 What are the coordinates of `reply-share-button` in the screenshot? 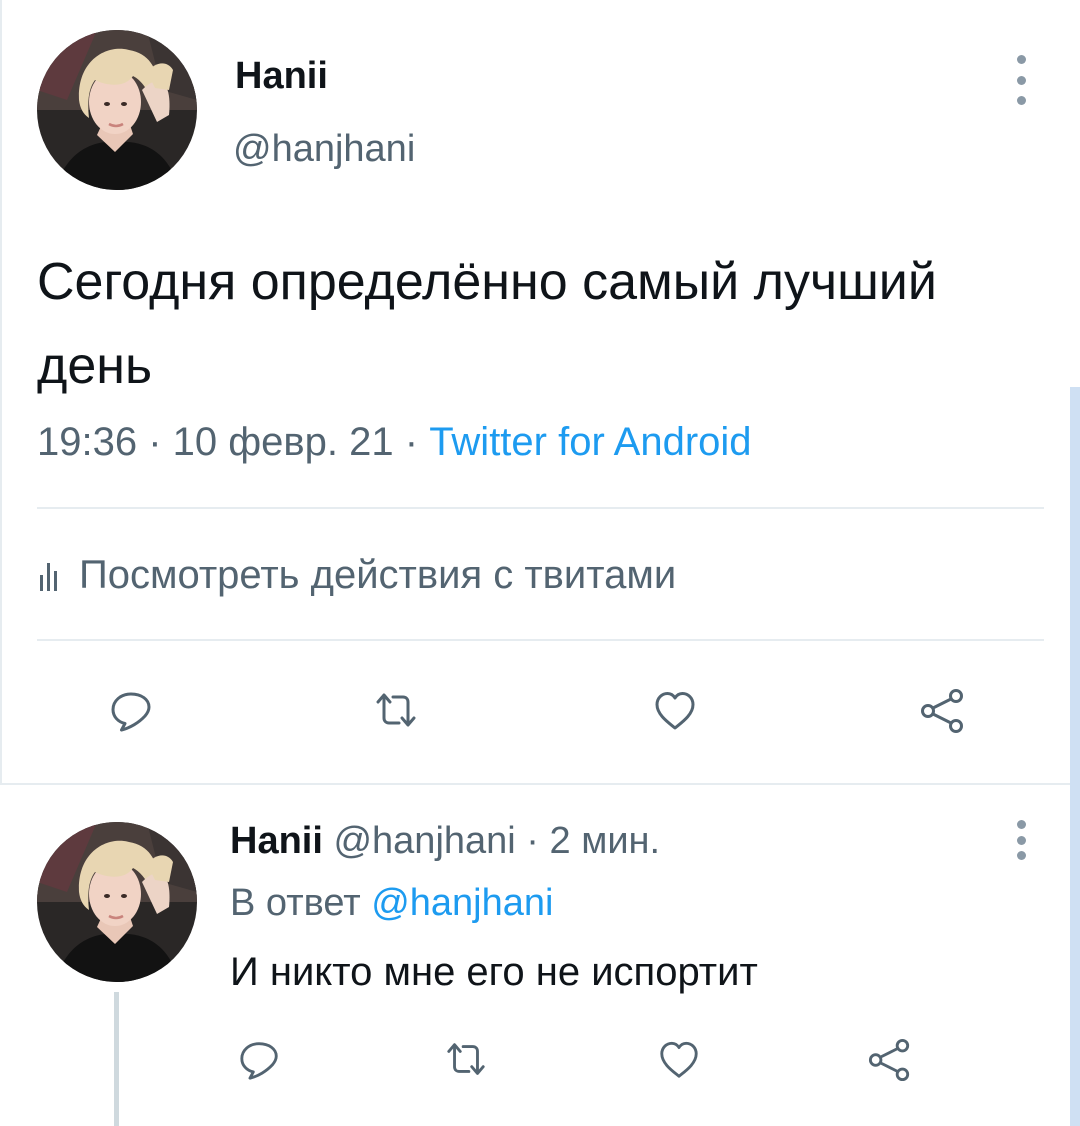 It's located at (890, 1060).